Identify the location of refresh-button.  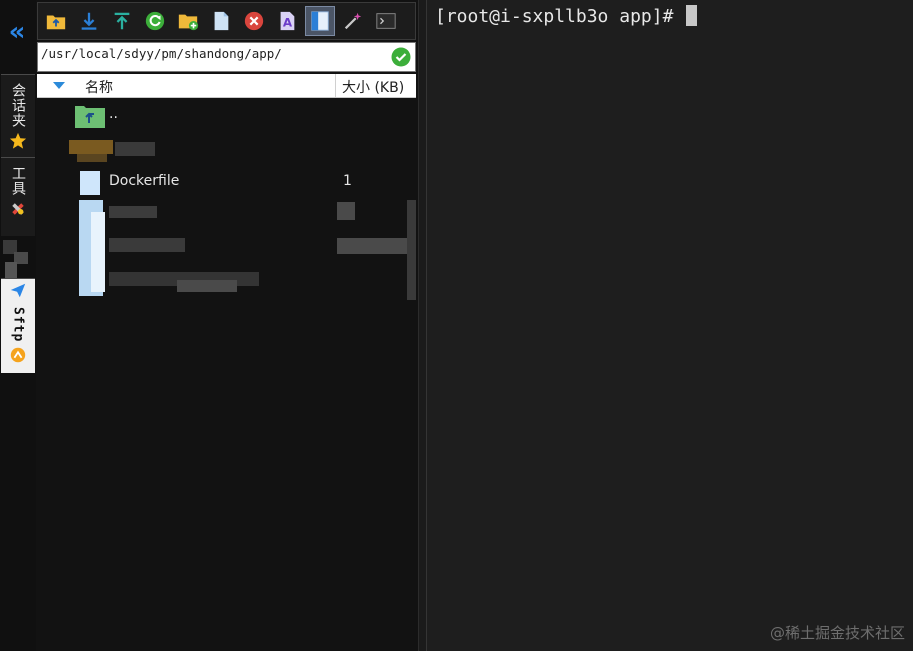
(155, 21).